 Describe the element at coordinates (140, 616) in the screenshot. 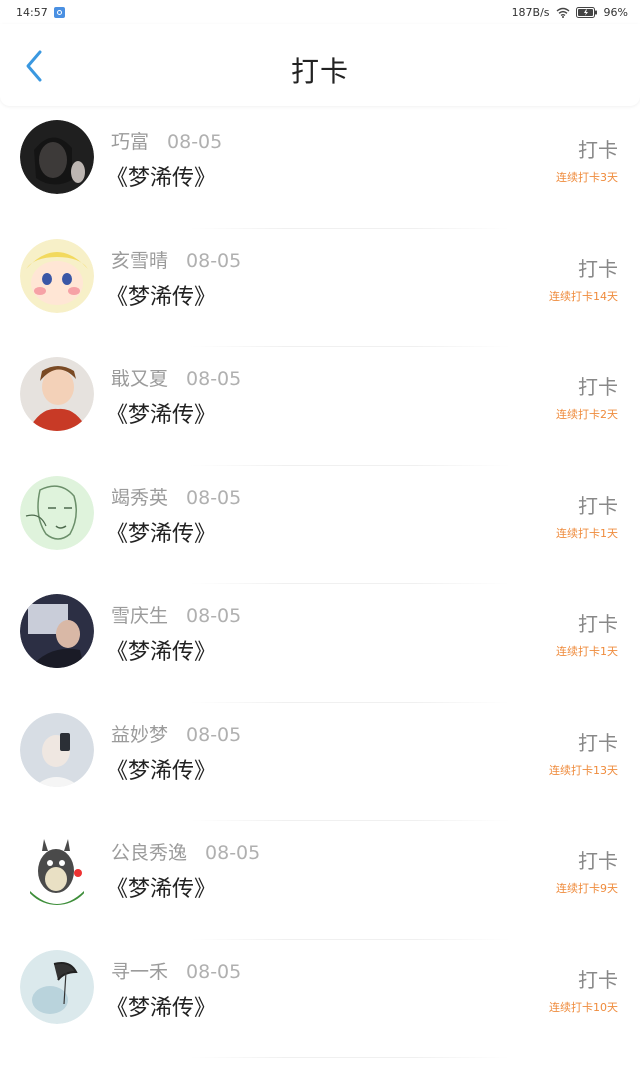

I see `user-name: 雪庆生` at that location.